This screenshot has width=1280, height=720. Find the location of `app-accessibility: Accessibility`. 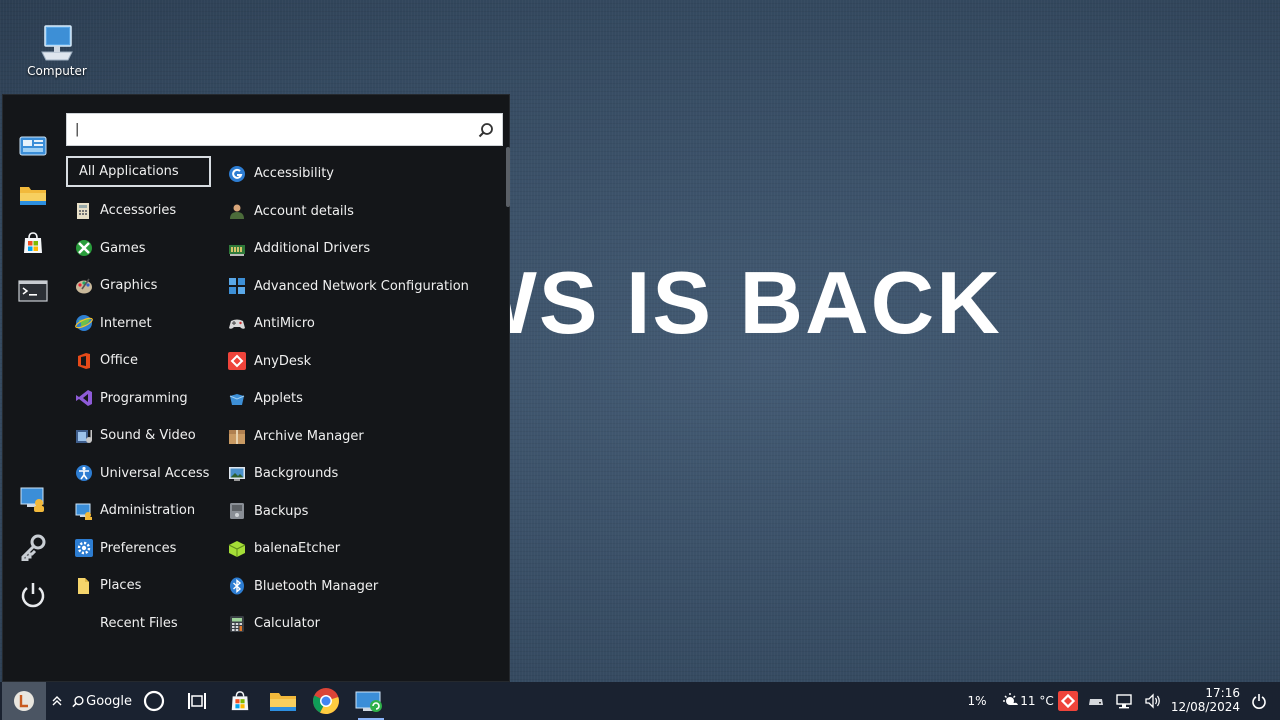

app-accessibility: Accessibility is located at coordinates (365, 174).